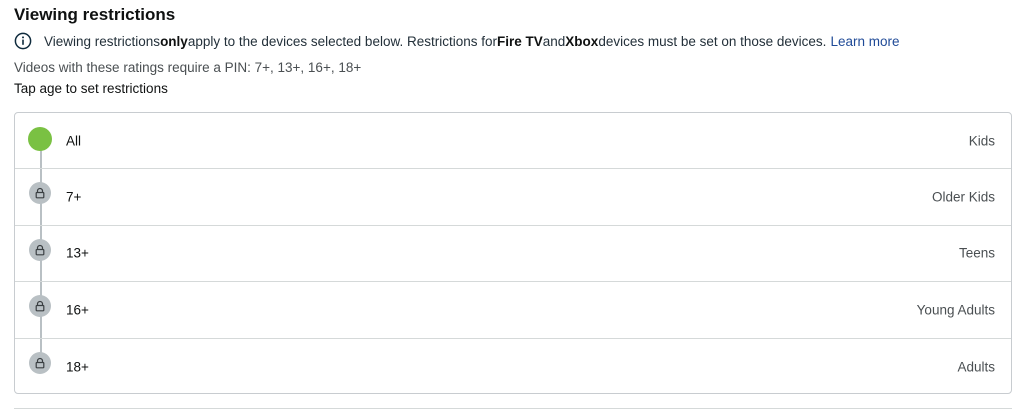 Image resolution: width=1024 pixels, height=420 pixels. What do you see at coordinates (513, 310) in the screenshot?
I see `rating-row-16plus: 16+ Young Adults` at bounding box center [513, 310].